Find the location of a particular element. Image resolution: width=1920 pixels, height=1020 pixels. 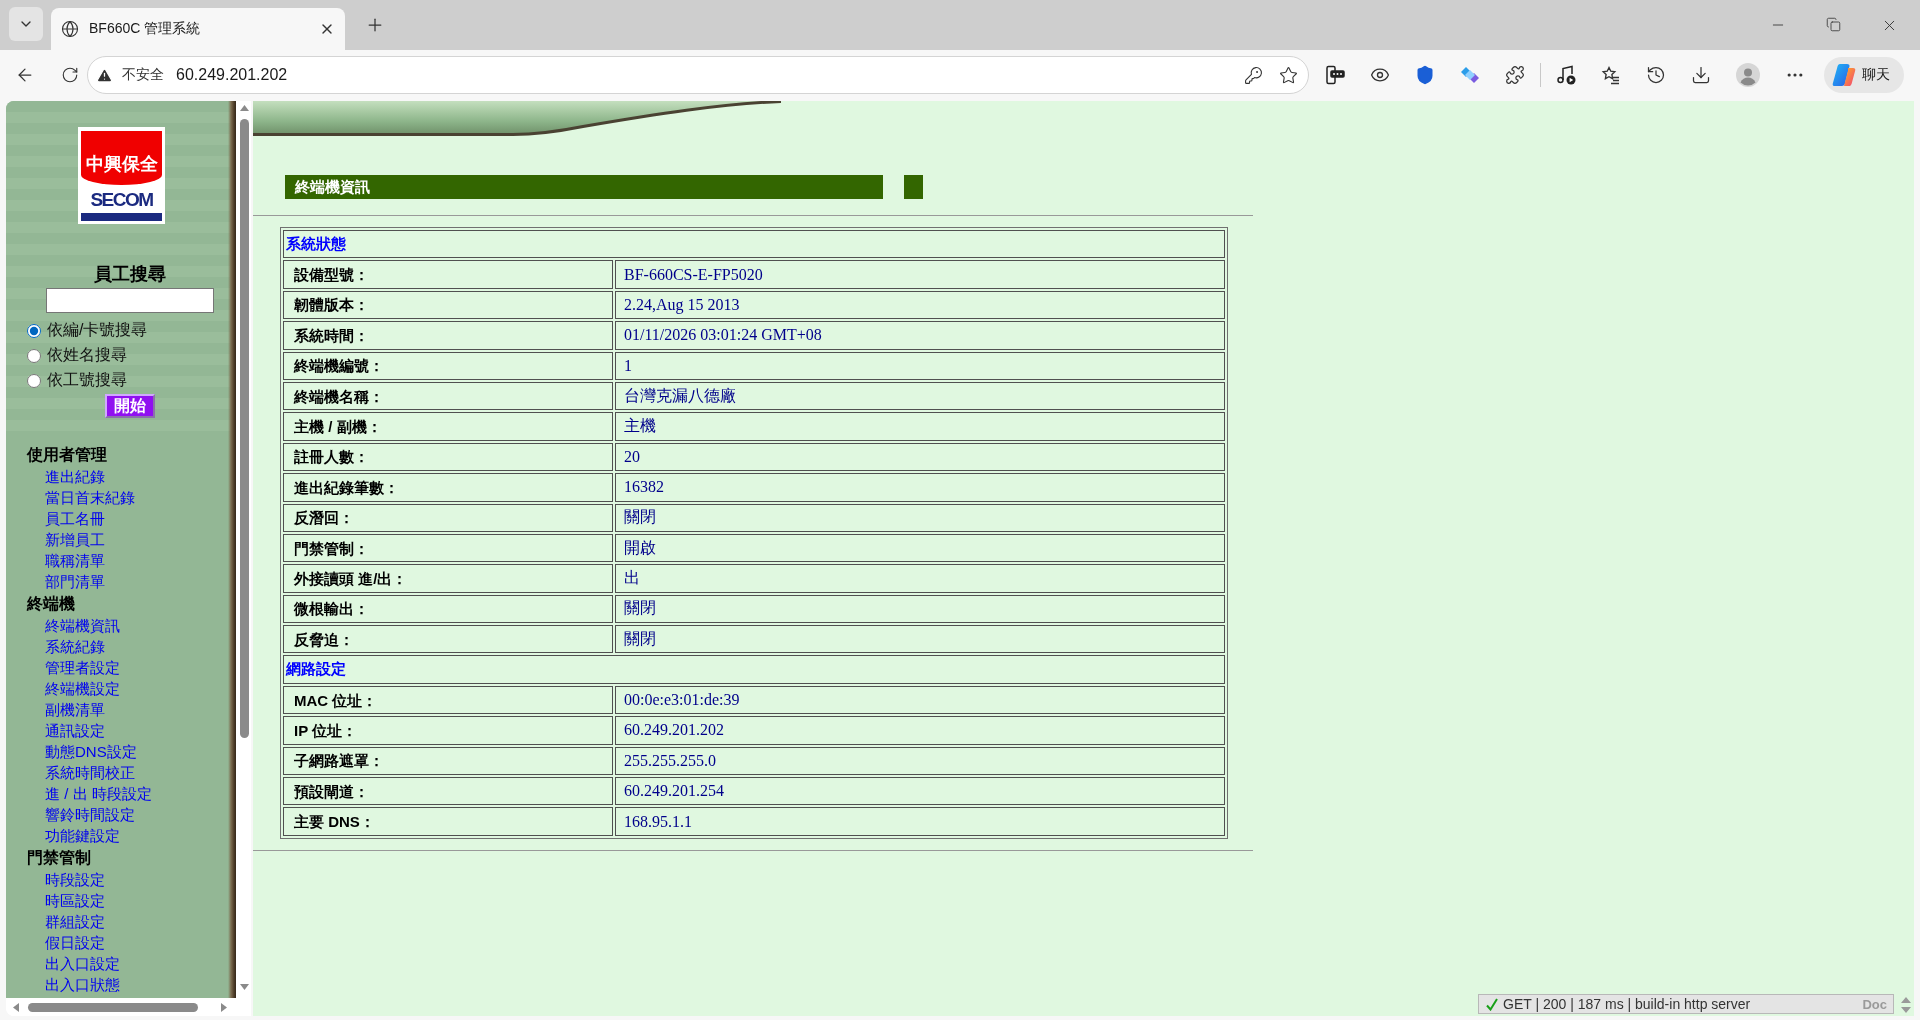

value-cell: 主機 is located at coordinates (920, 426).